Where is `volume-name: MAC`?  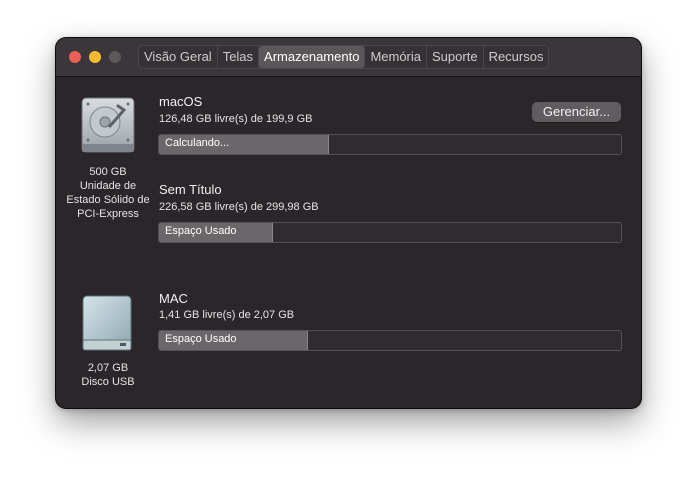 volume-name: MAC is located at coordinates (173, 298).